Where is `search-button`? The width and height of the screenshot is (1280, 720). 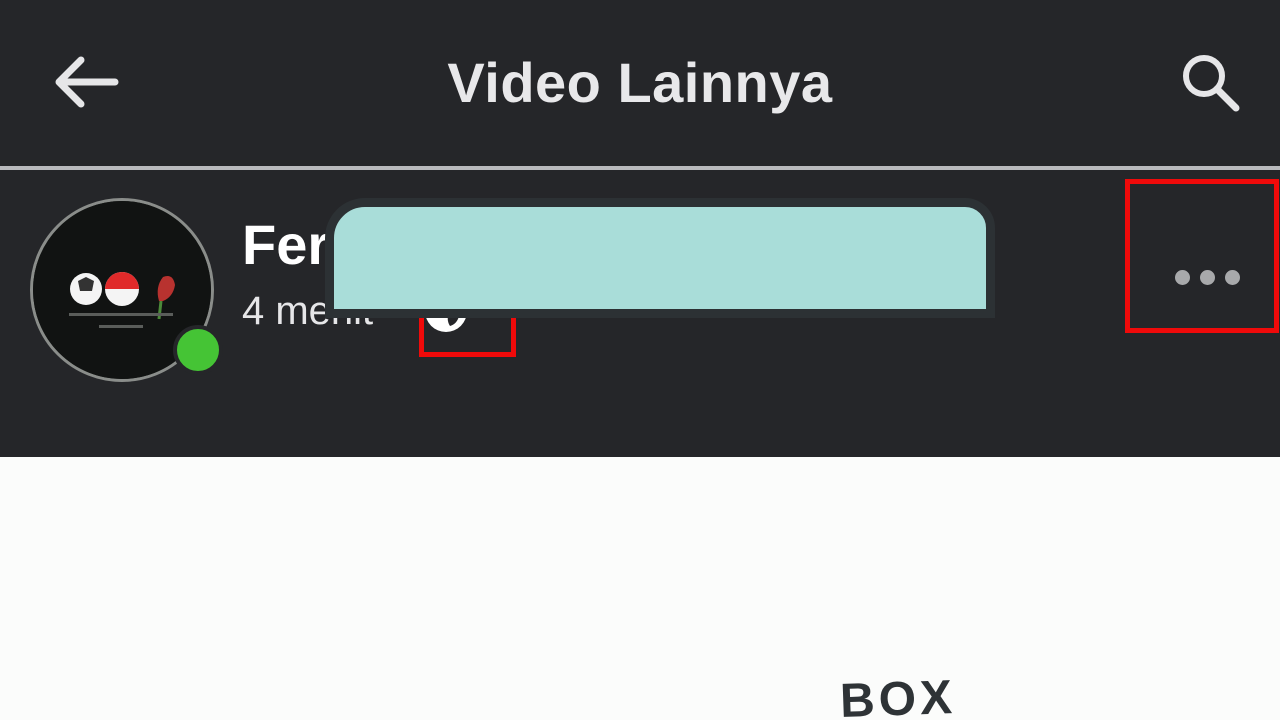
search-button is located at coordinates (1210, 82).